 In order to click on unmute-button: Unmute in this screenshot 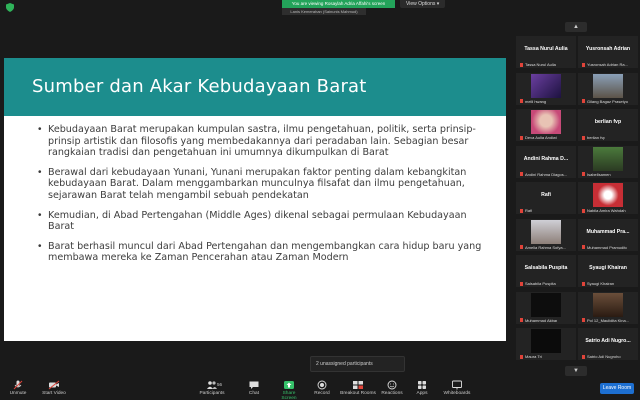, I will do `click(18, 388)`.